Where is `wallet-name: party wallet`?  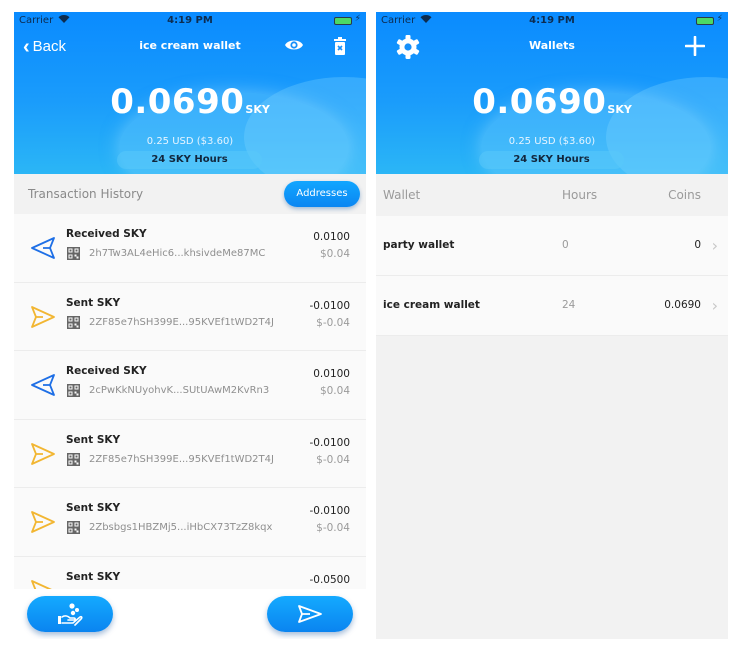 wallet-name: party wallet is located at coordinates (419, 245).